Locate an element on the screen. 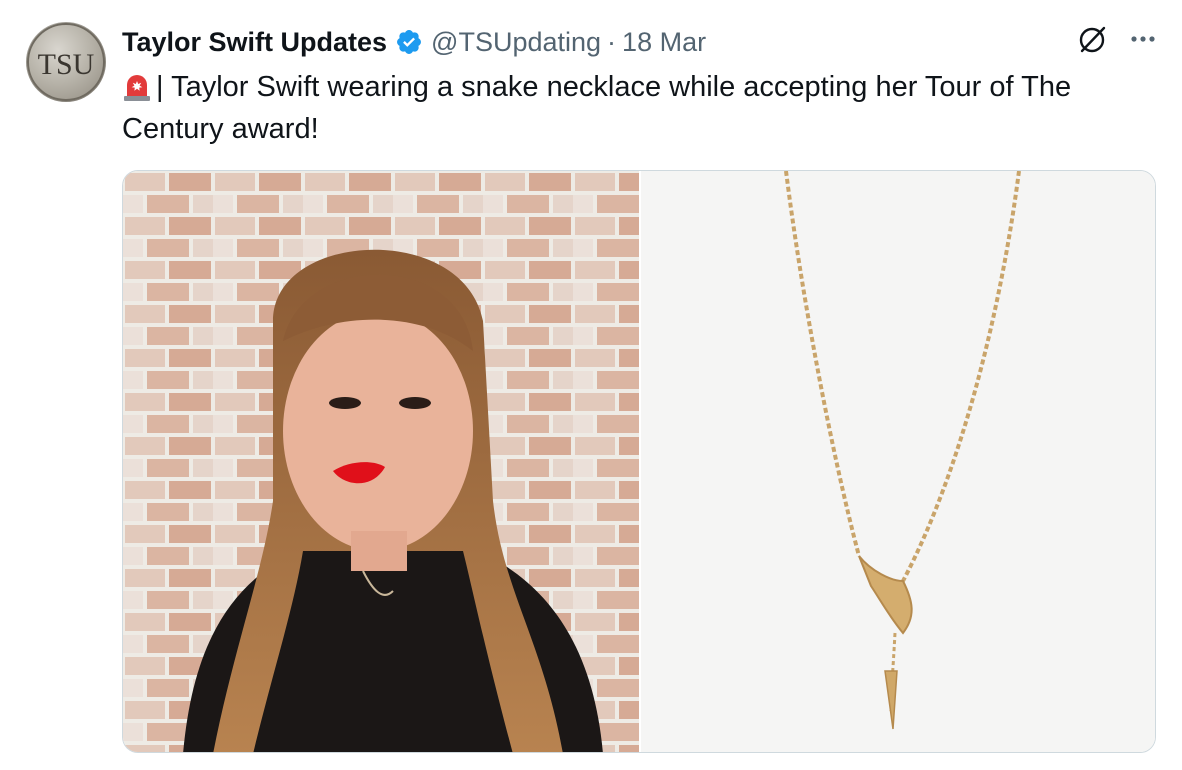 Image resolution: width=1182 pixels, height=770 pixels. avatar: TSU is located at coordinates (66, 62).